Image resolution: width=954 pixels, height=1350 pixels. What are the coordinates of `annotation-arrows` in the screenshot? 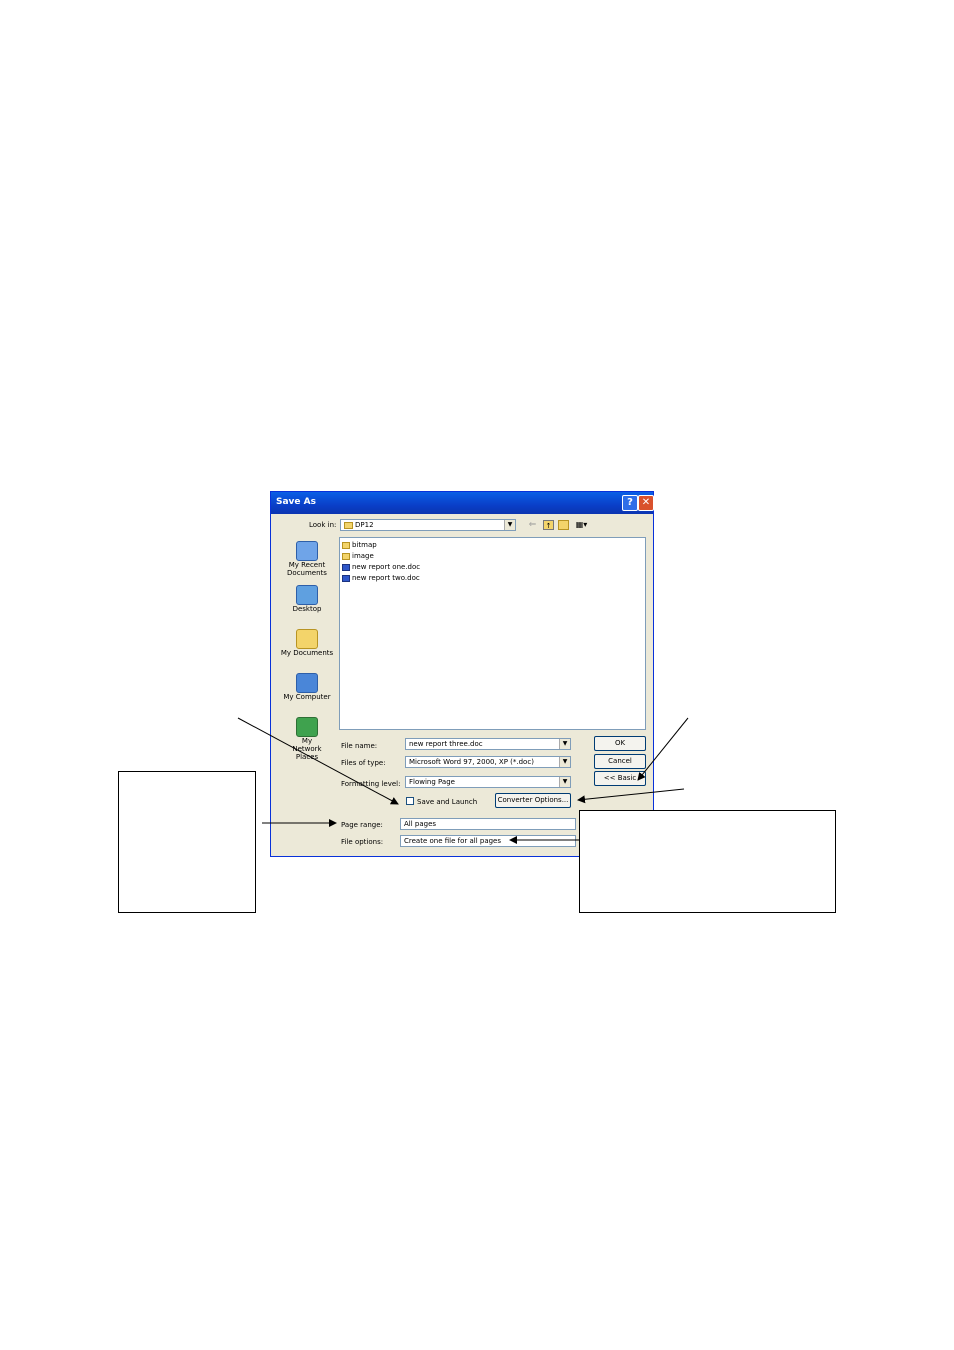 It's located at (463, 780).